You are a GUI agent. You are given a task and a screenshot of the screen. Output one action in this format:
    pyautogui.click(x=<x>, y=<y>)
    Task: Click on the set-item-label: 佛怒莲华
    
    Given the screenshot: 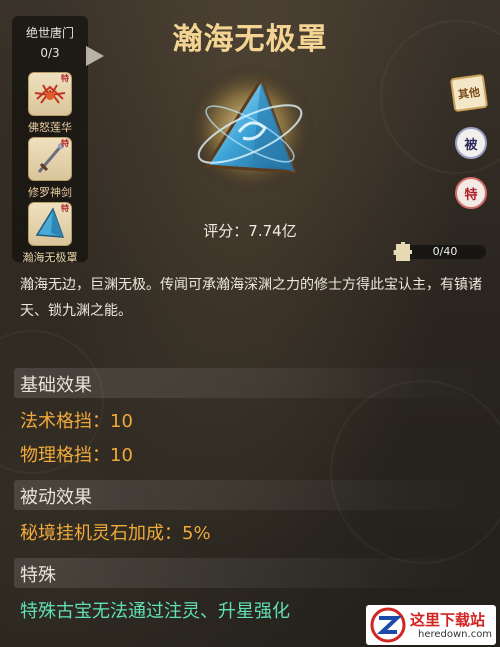 What is the action you would take?
    pyautogui.click(x=50, y=127)
    